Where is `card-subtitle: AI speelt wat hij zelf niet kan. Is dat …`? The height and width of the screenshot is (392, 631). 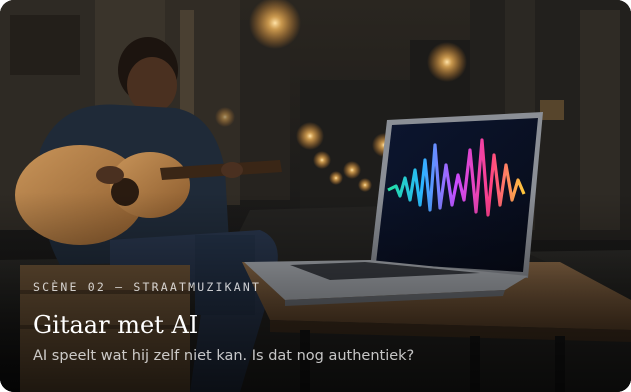
card-subtitle: AI speelt wat hij zelf niet kan. Is dat … is located at coordinates (224, 356).